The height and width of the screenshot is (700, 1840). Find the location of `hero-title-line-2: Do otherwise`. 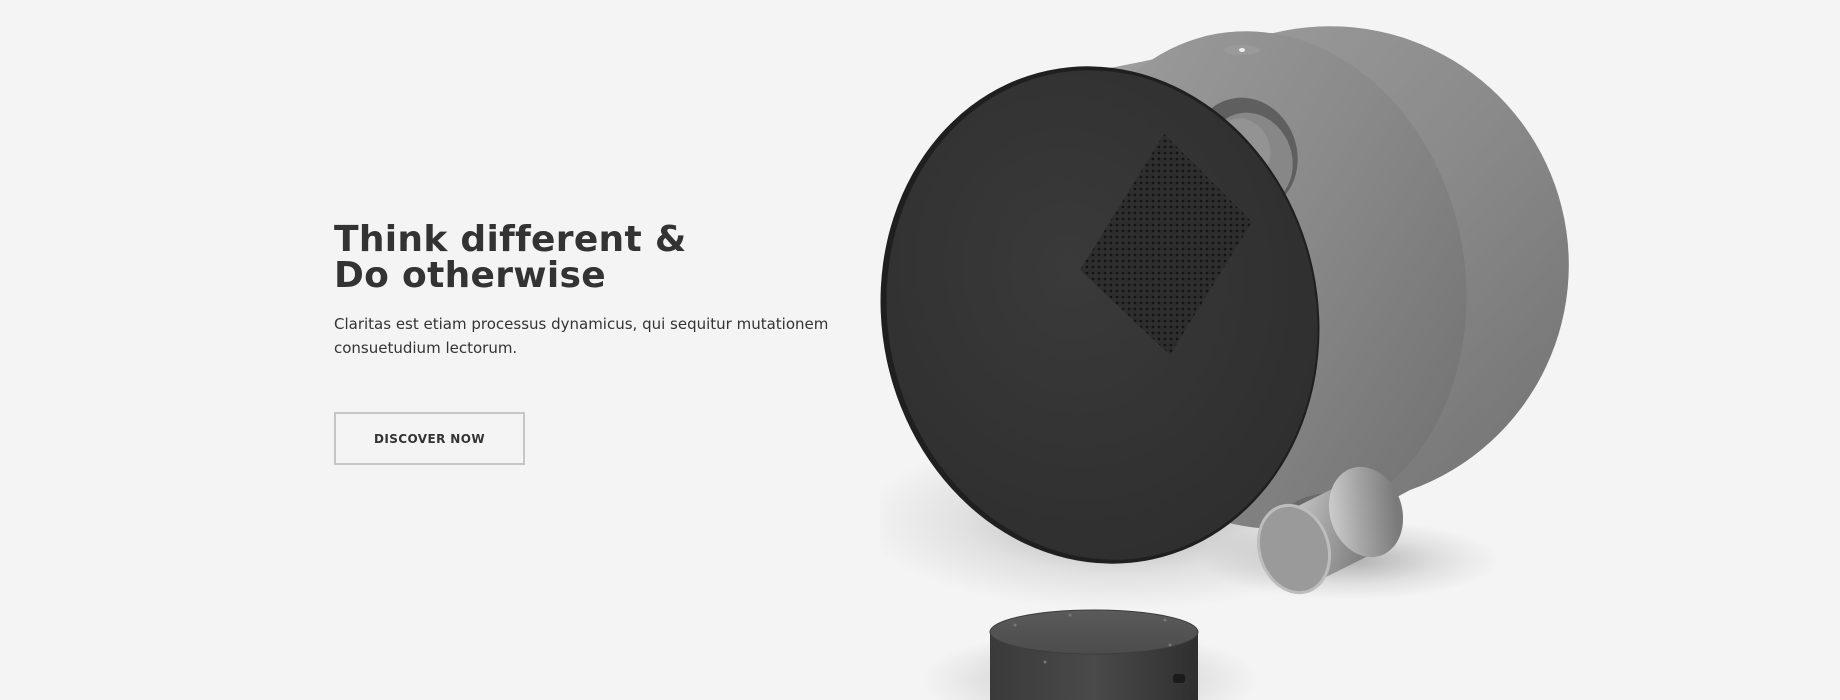

hero-title-line-2: Do otherwise is located at coordinates (470, 275).